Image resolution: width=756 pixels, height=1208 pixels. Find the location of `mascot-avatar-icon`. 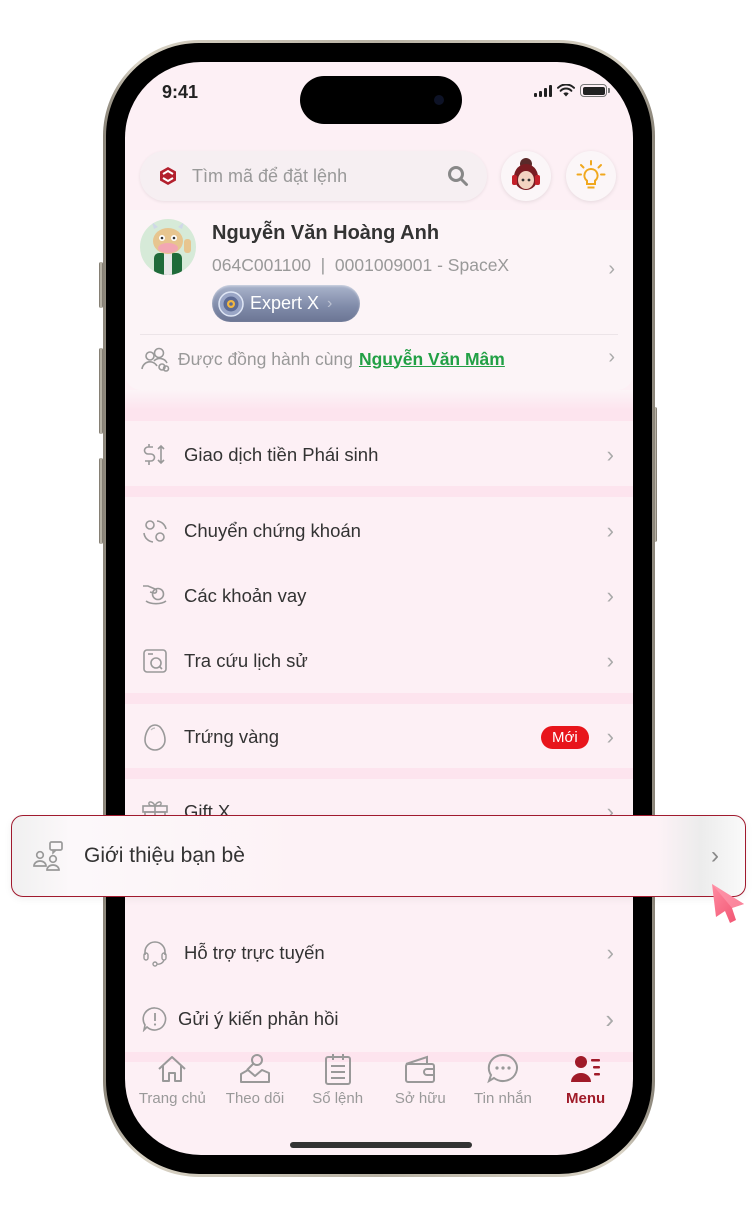

mascot-avatar-icon is located at coordinates (171, 248).